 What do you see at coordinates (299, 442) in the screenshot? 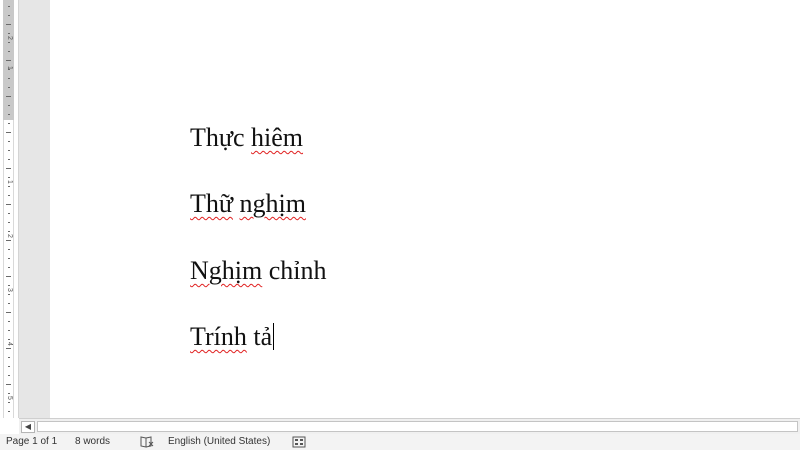
I see `track-changes-icon` at bounding box center [299, 442].